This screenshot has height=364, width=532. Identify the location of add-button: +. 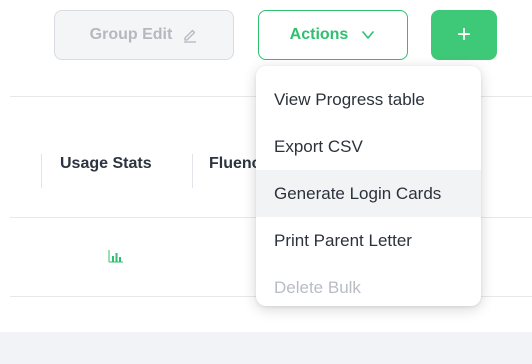
(464, 35).